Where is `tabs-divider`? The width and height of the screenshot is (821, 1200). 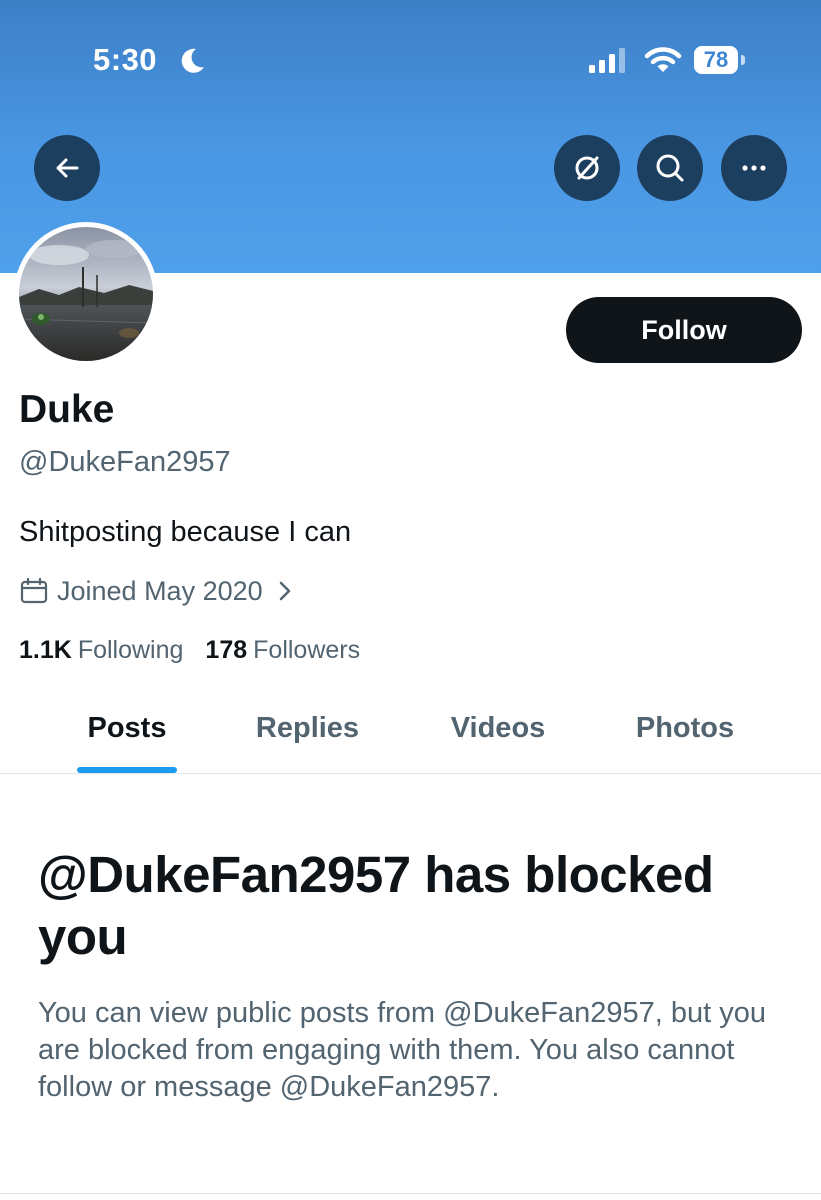
tabs-divider is located at coordinates (410, 773).